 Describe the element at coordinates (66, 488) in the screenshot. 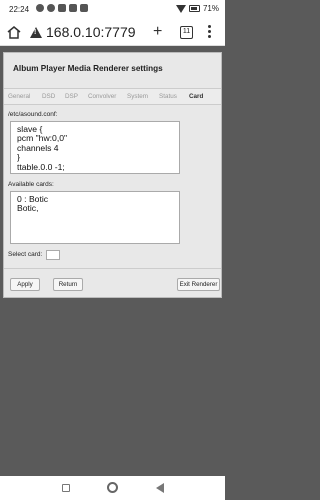

I see `recents-icon` at that location.